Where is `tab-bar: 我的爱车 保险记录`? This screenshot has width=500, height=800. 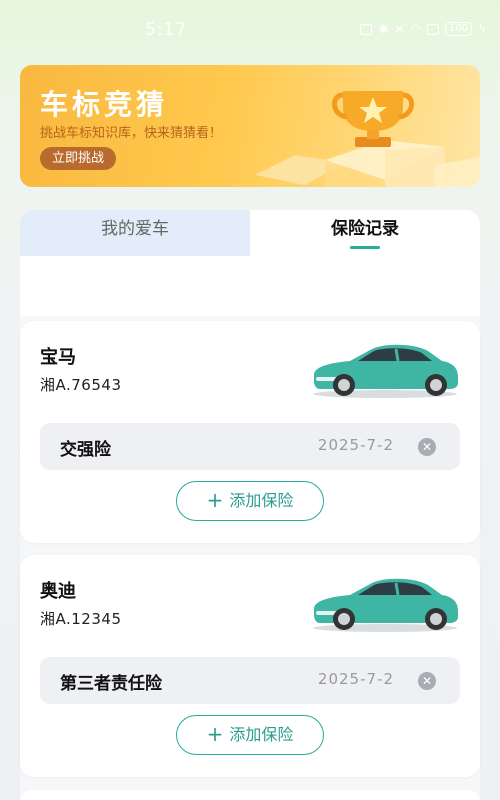
tab-bar: 我的爱车 保险记录 is located at coordinates (250, 233).